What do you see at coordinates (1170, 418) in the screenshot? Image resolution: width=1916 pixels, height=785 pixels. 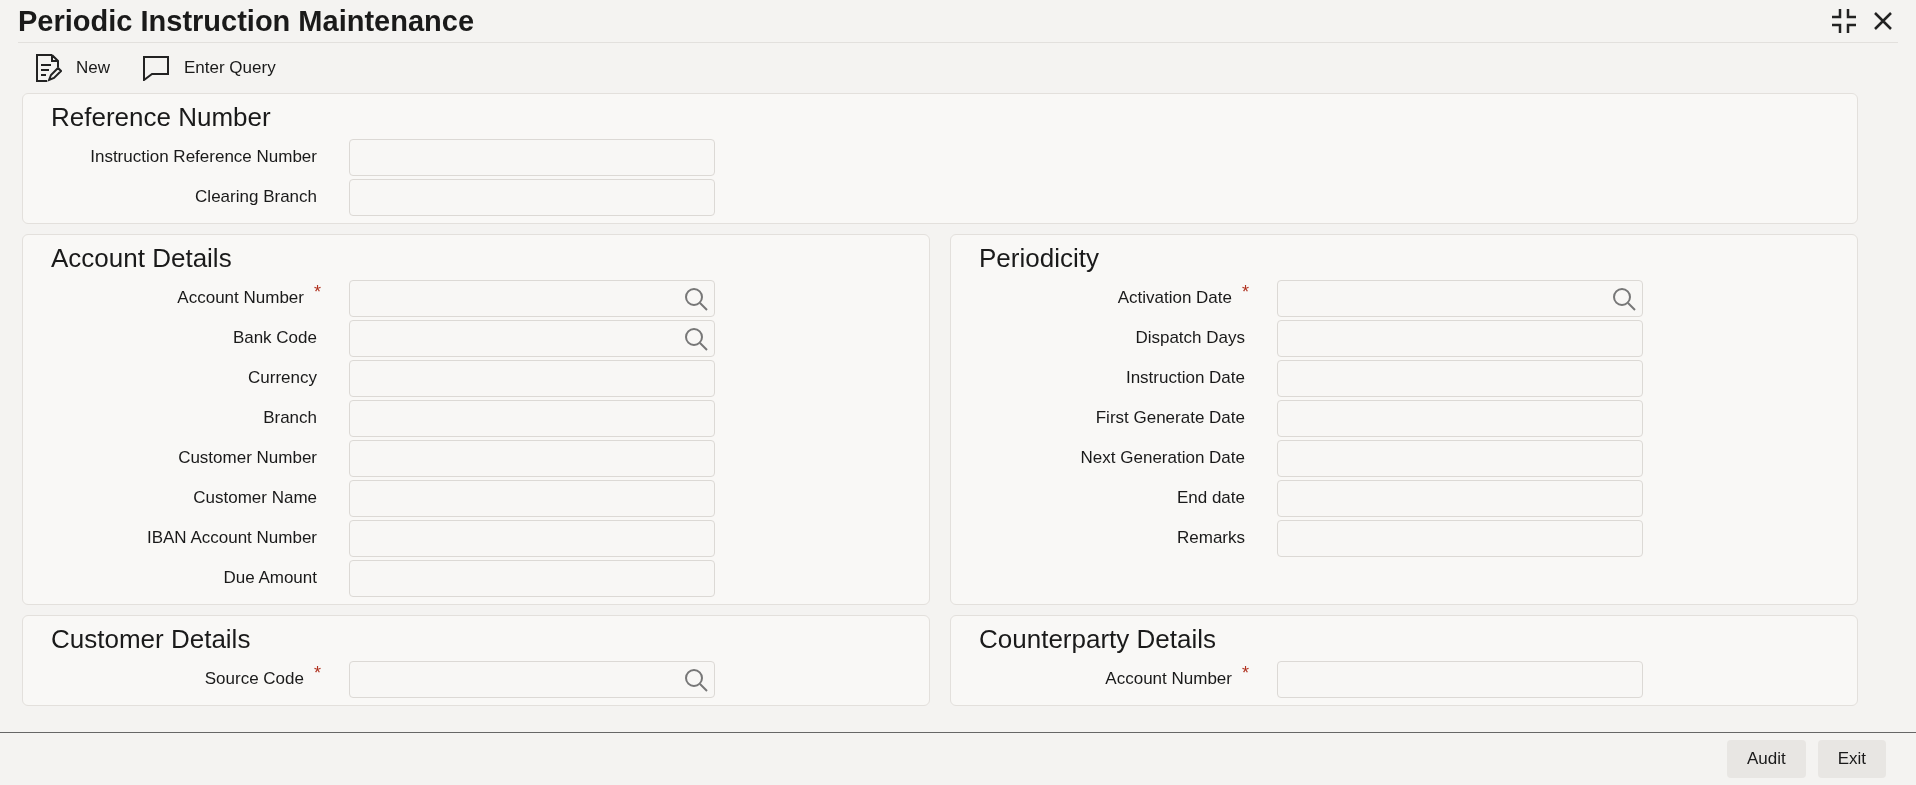 I see `field-label: First Generate Date` at bounding box center [1170, 418].